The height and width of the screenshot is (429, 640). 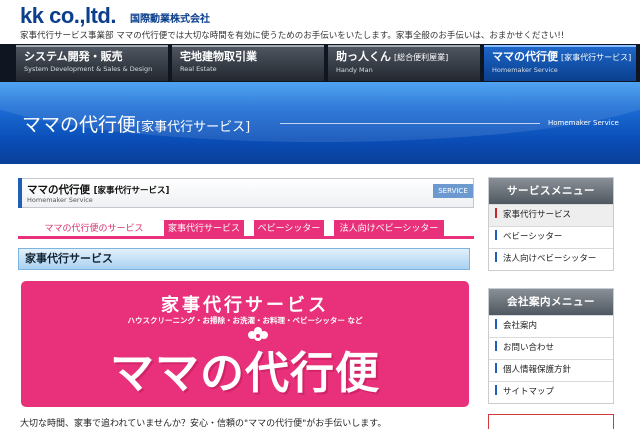 What do you see at coordinates (131, 191) in the screenshot?
I see `page-title-tag: [家事代行サービス]` at bounding box center [131, 191].